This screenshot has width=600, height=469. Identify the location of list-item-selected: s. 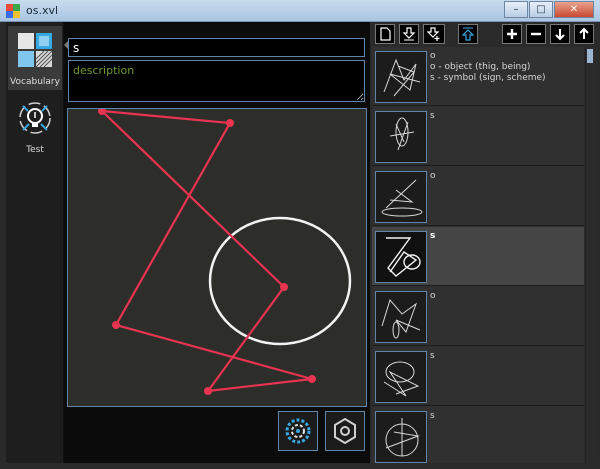
(478, 256).